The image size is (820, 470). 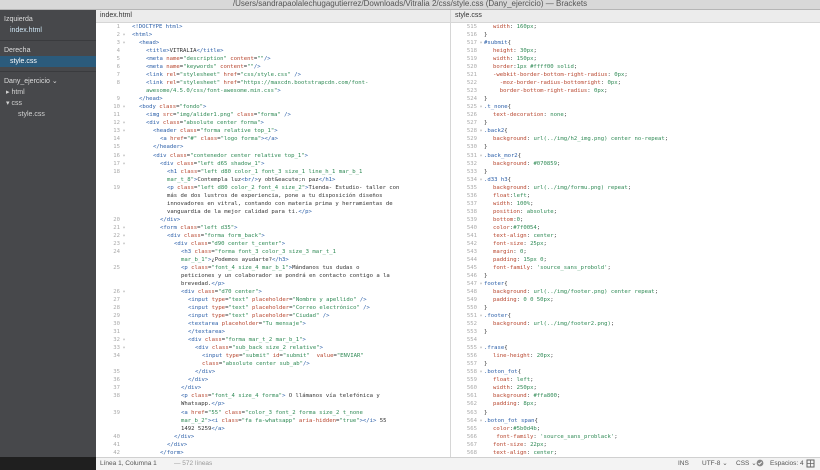 What do you see at coordinates (635, 147) in the screenshot?
I see `code-line: 530}` at bounding box center [635, 147].